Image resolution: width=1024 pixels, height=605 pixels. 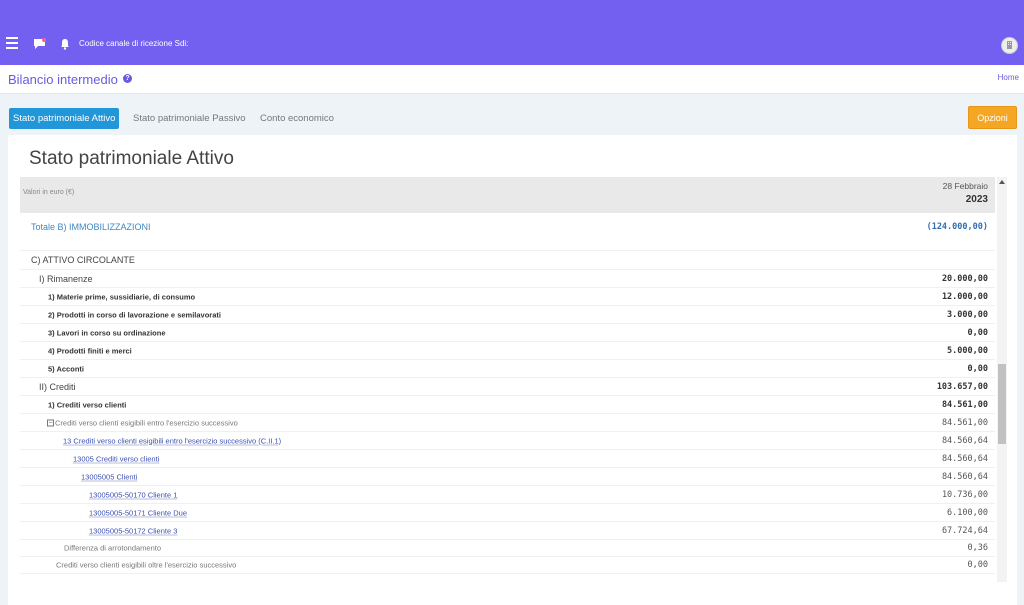 I want to click on row-value: 6.100,00, so click(x=967, y=512).